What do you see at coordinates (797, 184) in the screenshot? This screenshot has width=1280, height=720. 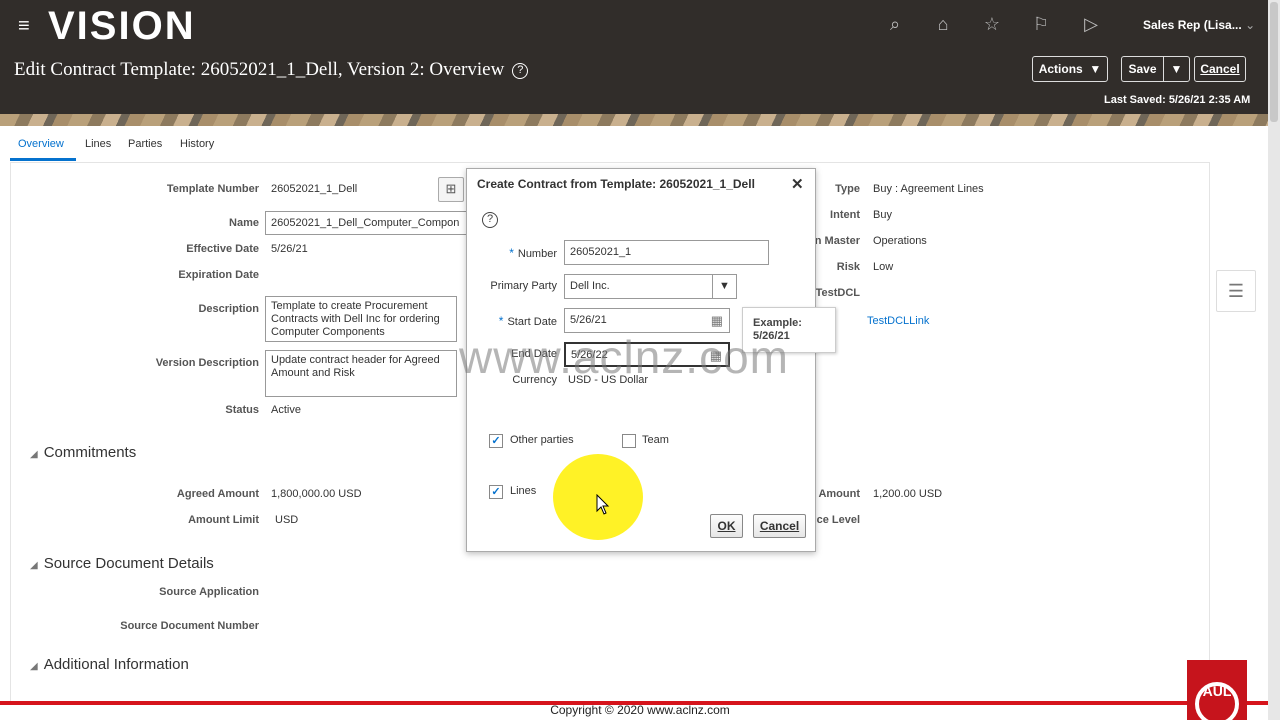 I see `close-icon: ✕` at bounding box center [797, 184].